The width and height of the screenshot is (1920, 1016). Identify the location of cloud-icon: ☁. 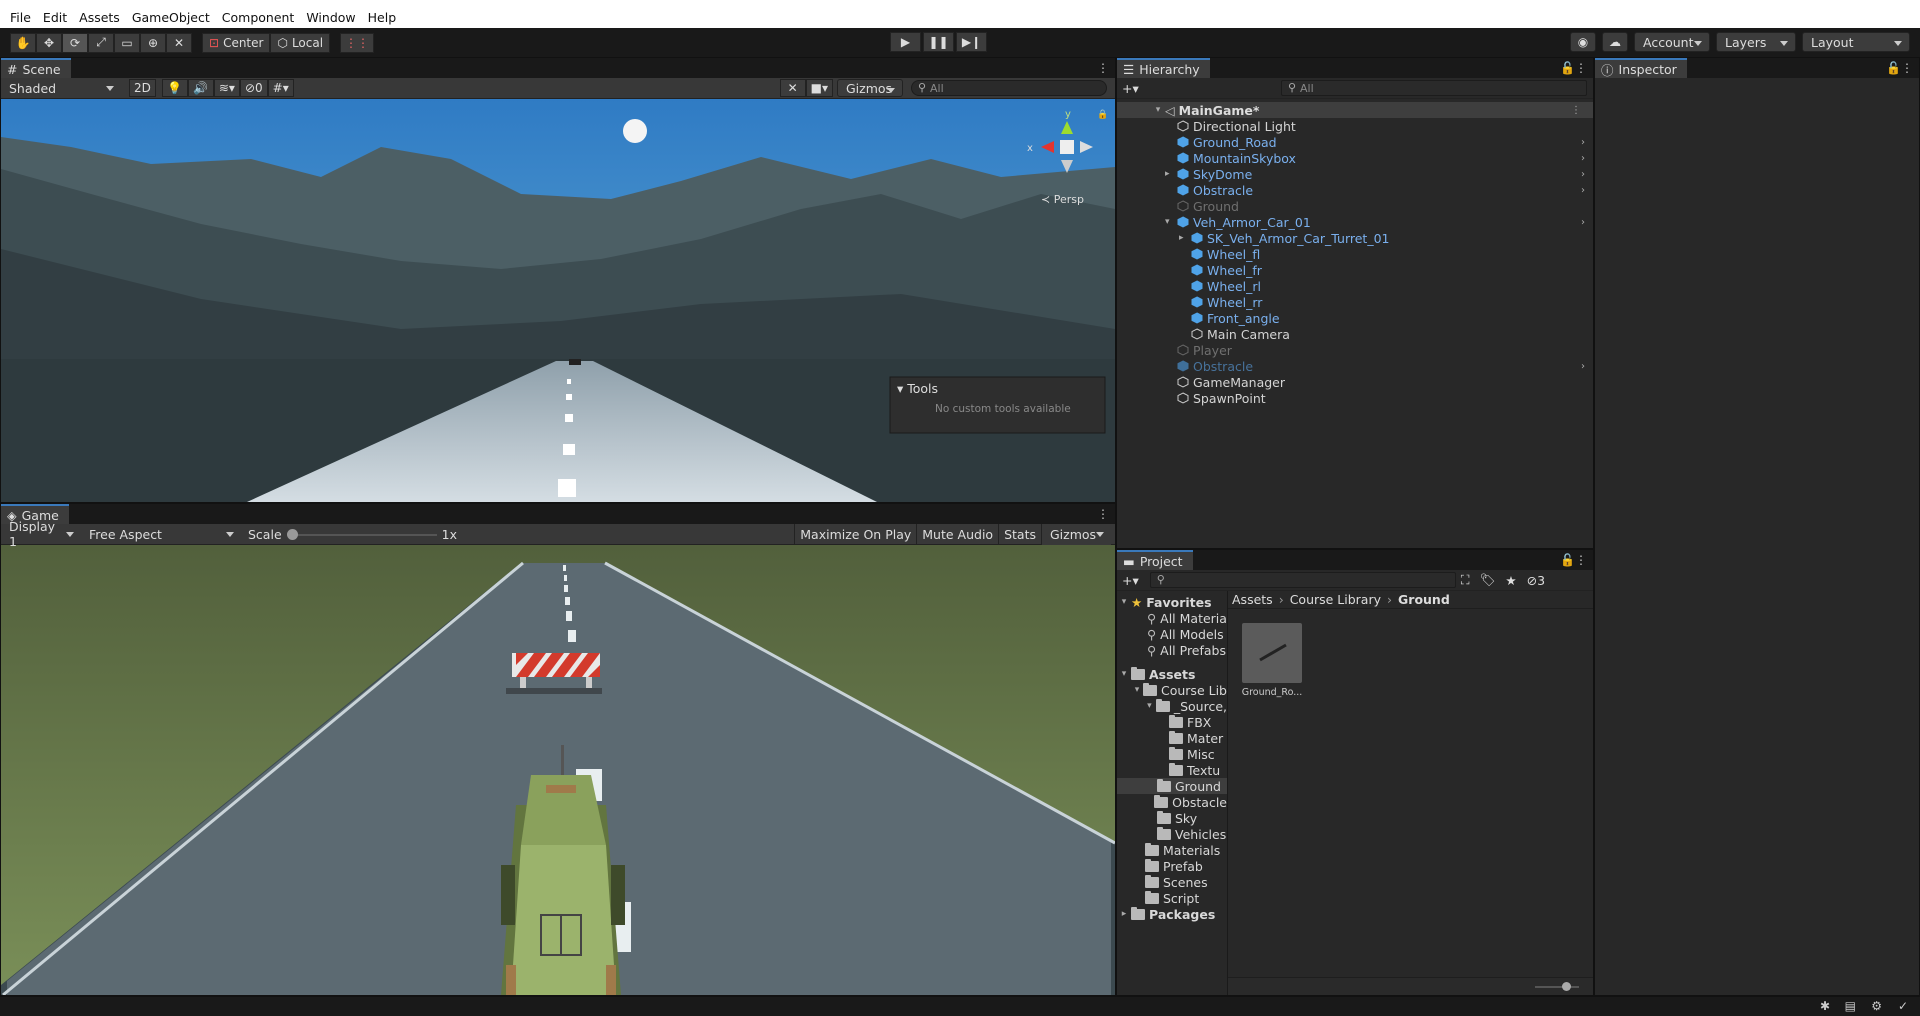
(1615, 42).